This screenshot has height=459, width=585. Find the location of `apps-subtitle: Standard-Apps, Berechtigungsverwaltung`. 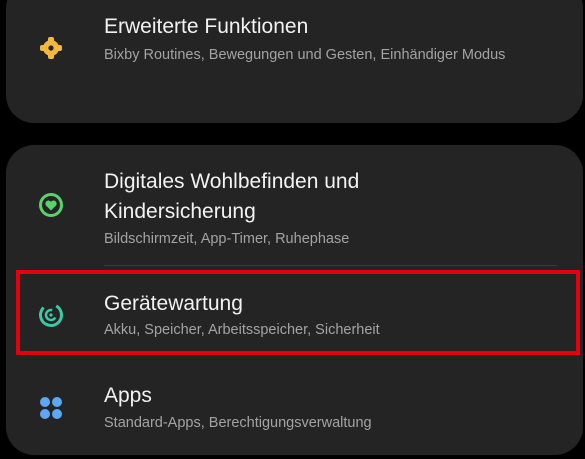

apps-subtitle: Standard-Apps, Berechtigungsverwaltung is located at coordinates (238, 423).